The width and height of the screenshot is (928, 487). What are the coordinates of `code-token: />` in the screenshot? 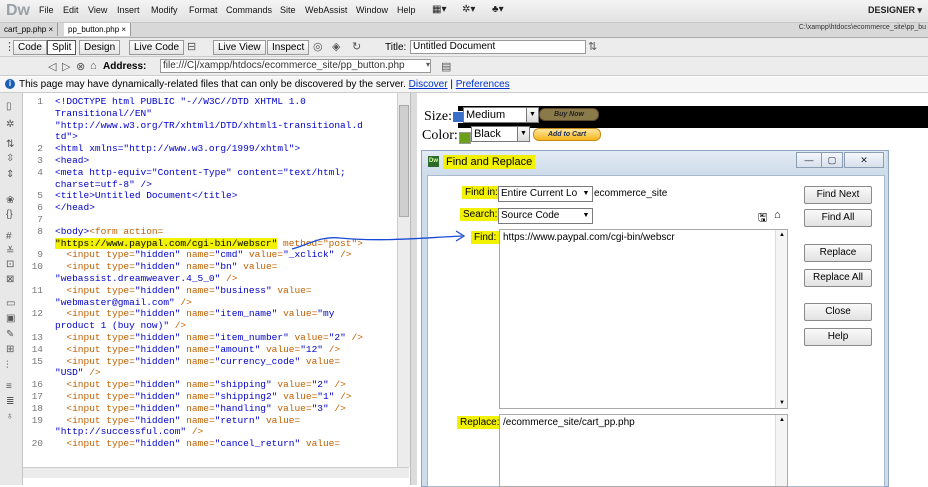 It's located at (183, 302).